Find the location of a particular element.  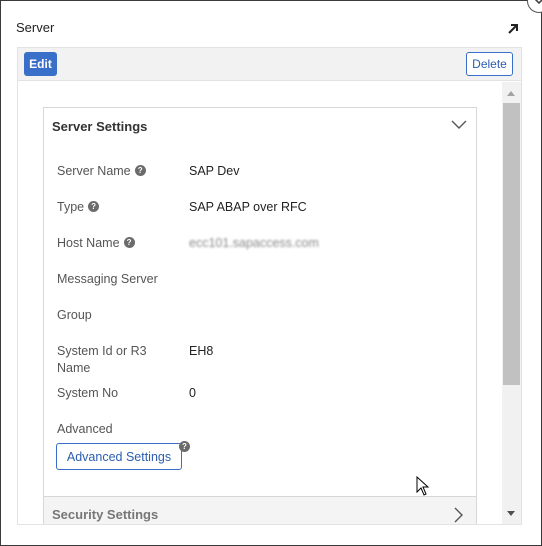

chevron-down-icon is located at coordinates (459, 125).